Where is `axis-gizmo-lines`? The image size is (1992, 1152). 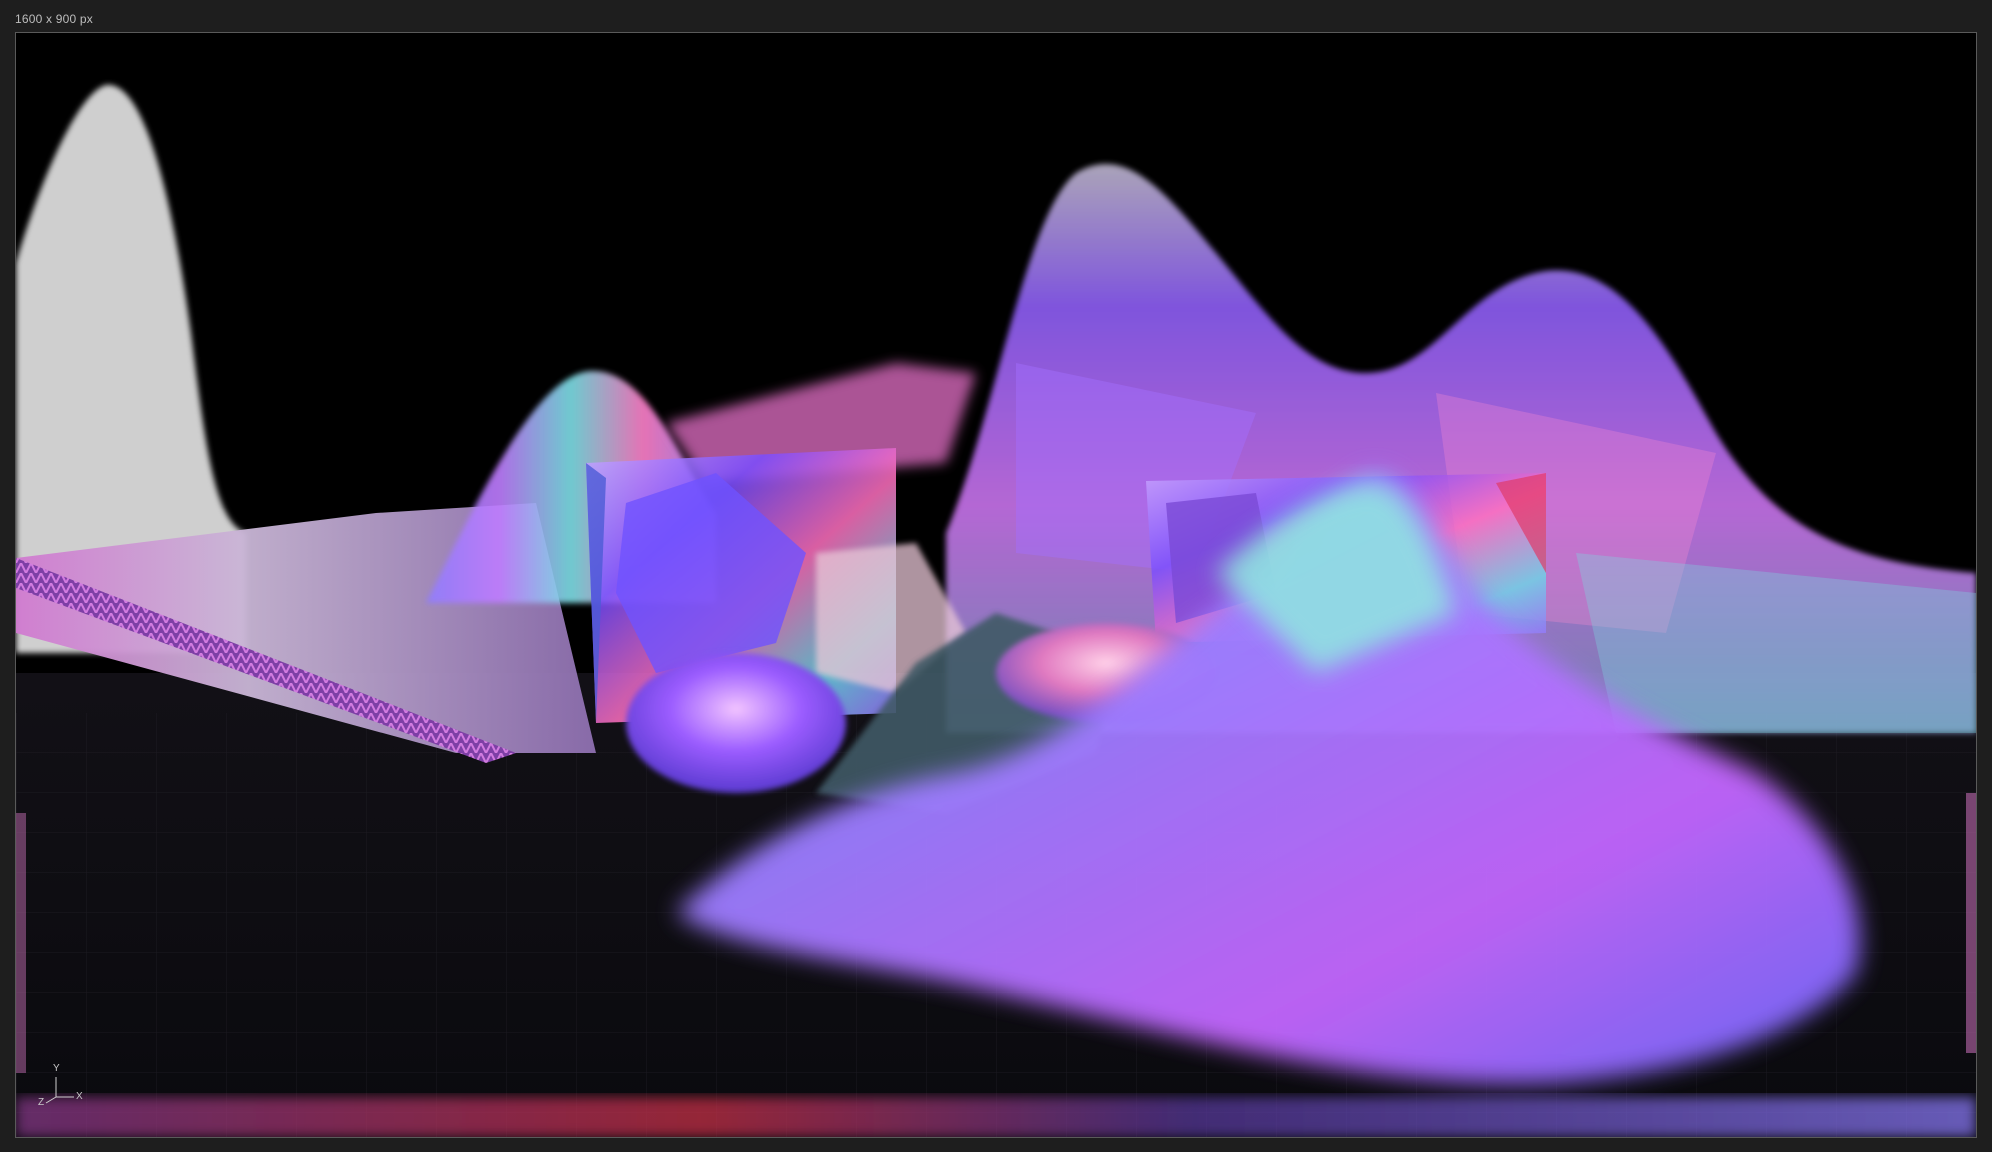 axis-gizmo-lines is located at coordinates (59, 1090).